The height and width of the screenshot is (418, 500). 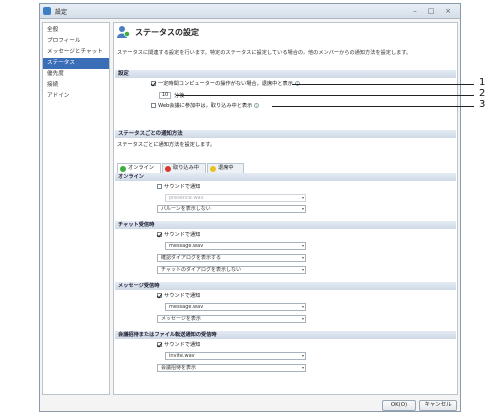 I want to click on away-status-icon, so click(x=213, y=169).